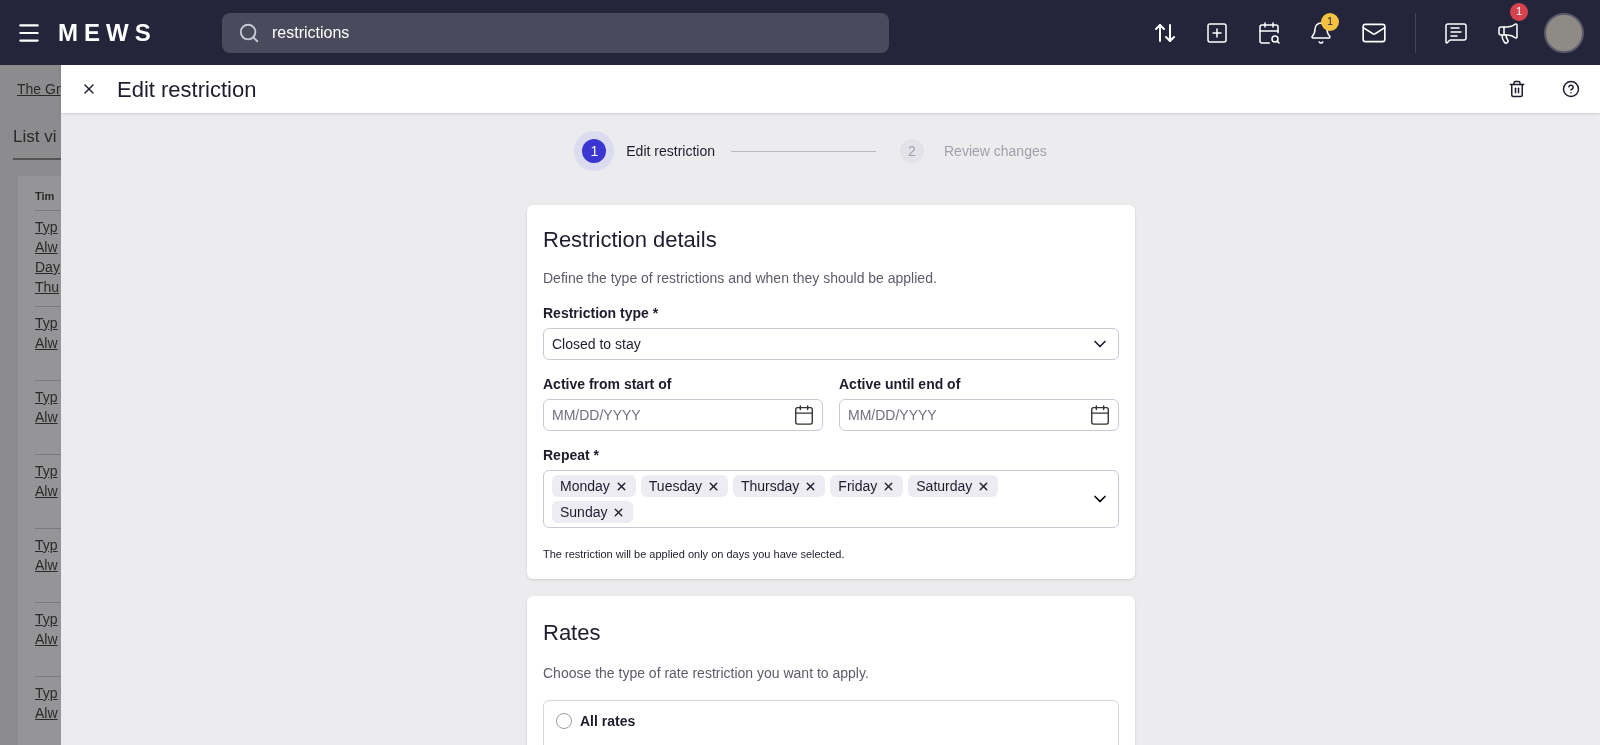 This screenshot has height=745, width=1600. Describe the element at coordinates (953, 486) in the screenshot. I see `day-chip: Saturday` at that location.